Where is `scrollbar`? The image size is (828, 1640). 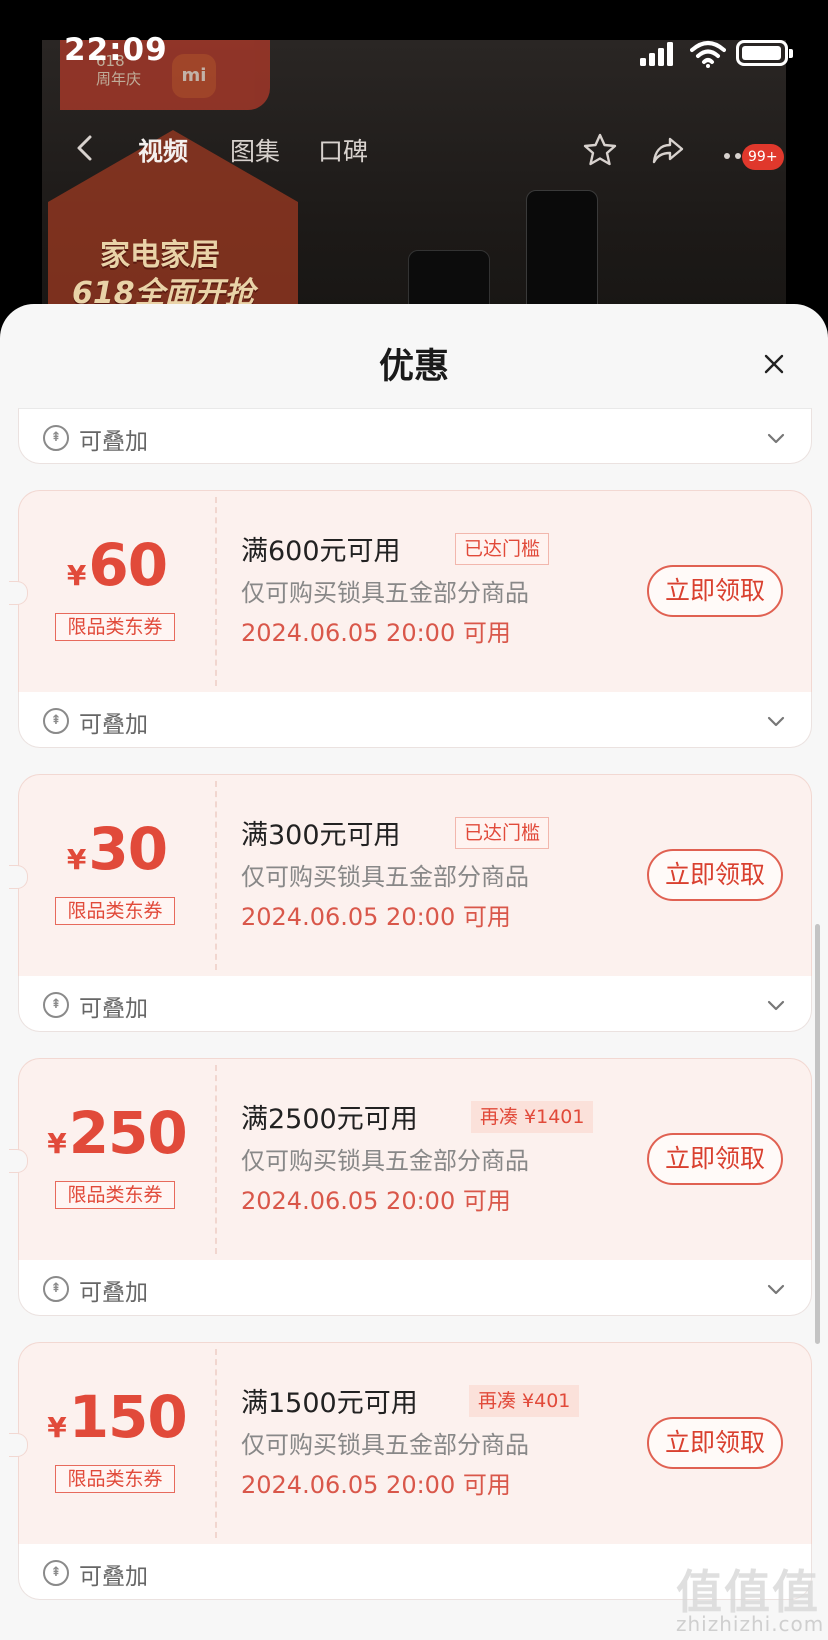
scrollbar is located at coordinates (817, 1134).